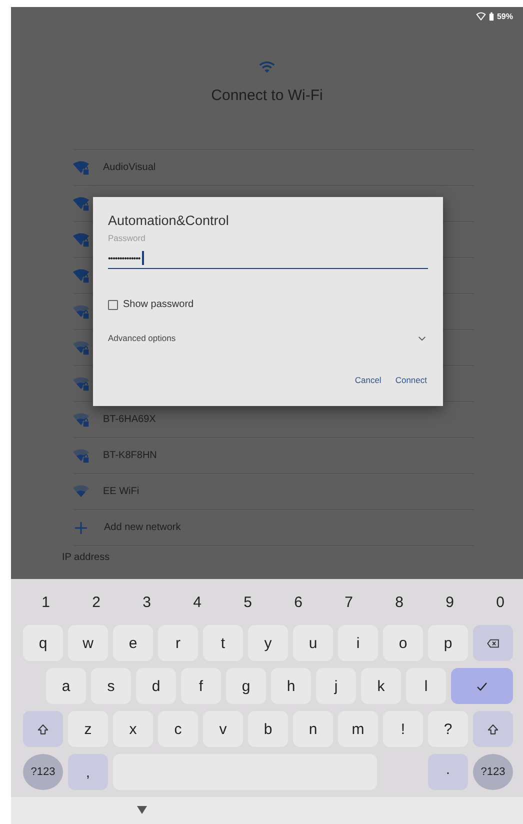 This screenshot has width=523, height=824. What do you see at coordinates (448, 729) in the screenshot?
I see `key: ?` at bounding box center [448, 729].